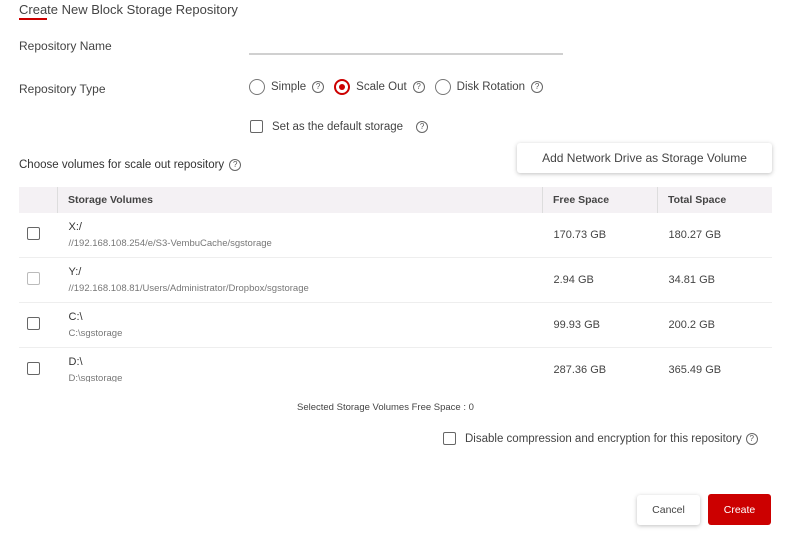  I want to click on free-space: 2.94 GB, so click(600, 280).